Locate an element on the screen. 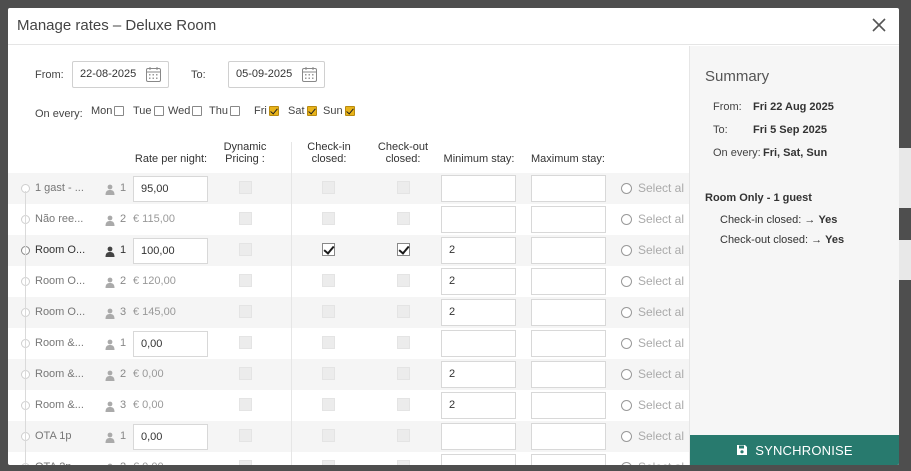  day-fri: Fri is located at coordinates (266, 111).